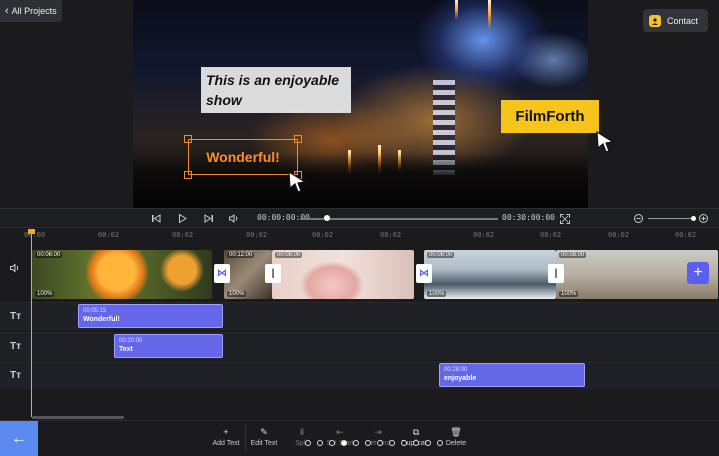 This screenshot has width=719, height=456. What do you see at coordinates (78, 417) in the screenshot?
I see `timeline-scrollbar` at bounding box center [78, 417].